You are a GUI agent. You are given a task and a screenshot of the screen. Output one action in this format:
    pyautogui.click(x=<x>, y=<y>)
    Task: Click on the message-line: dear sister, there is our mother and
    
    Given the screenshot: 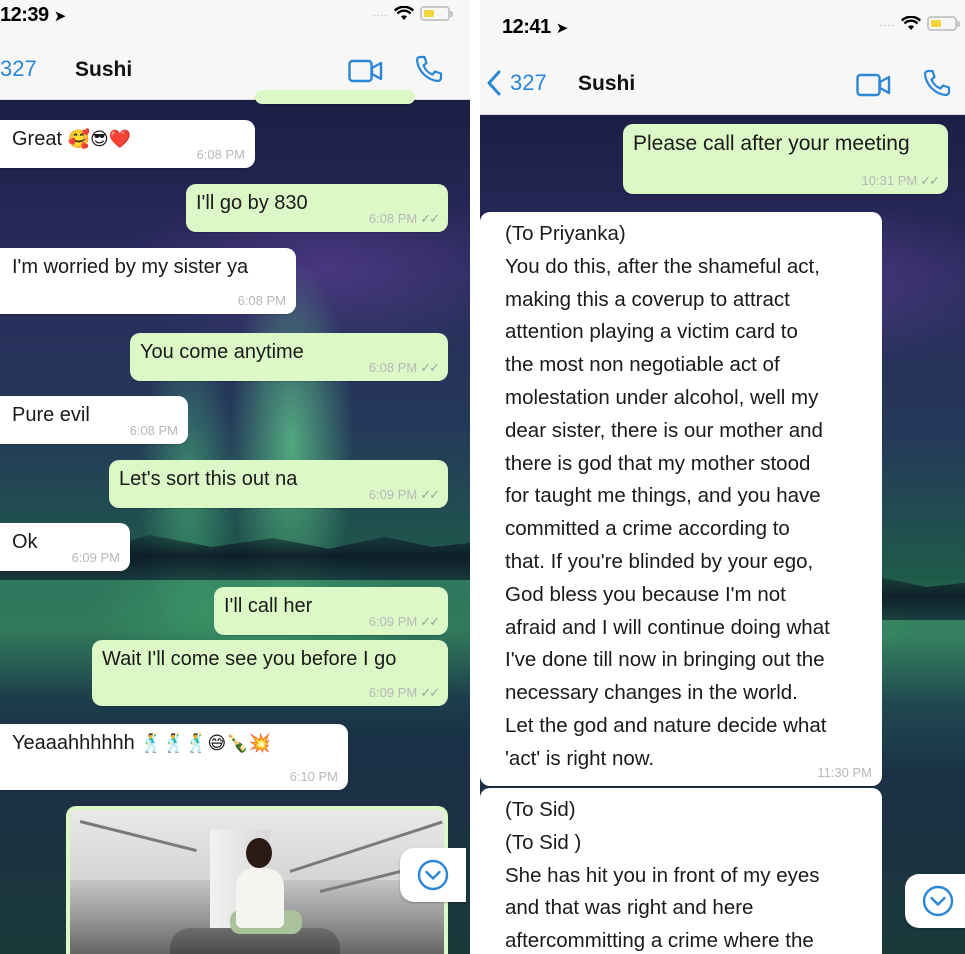 What is the action you would take?
    pyautogui.click(x=664, y=430)
    